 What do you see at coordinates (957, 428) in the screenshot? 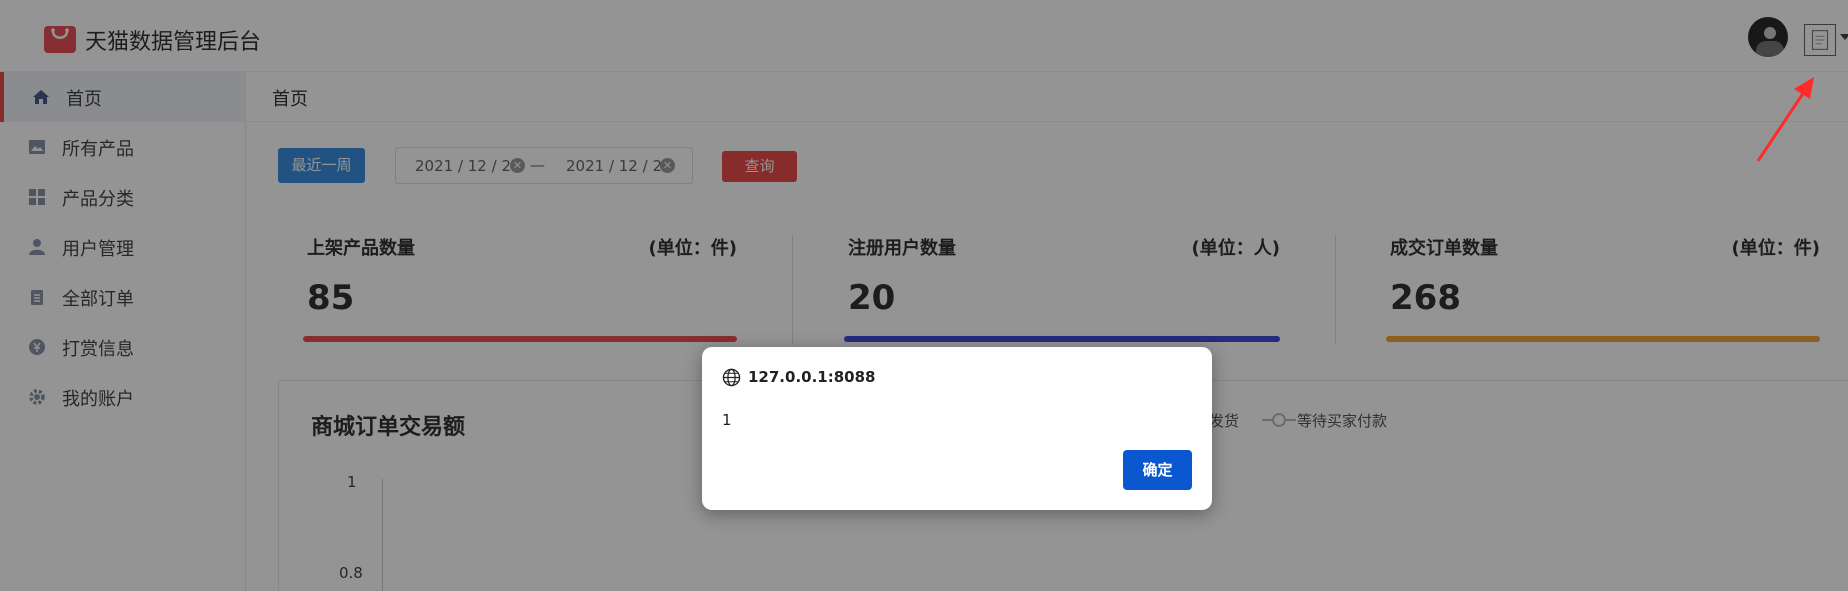
I see `alert-dialog: 127.0.0.1:8088 1 确定` at bounding box center [957, 428].